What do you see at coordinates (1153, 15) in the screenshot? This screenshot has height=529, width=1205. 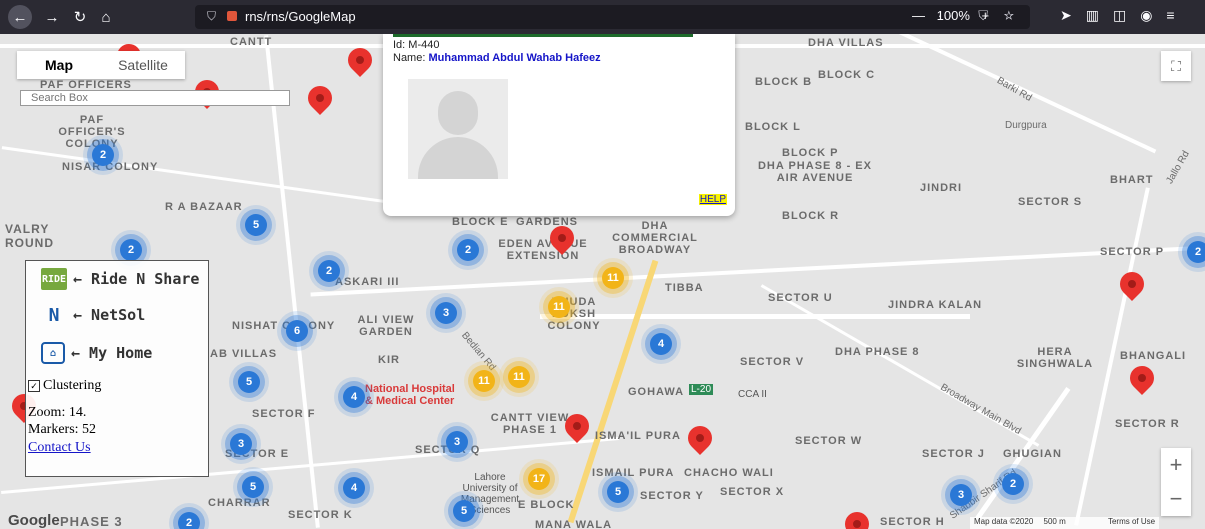 I see `account-icon: ◉` at bounding box center [1153, 15].